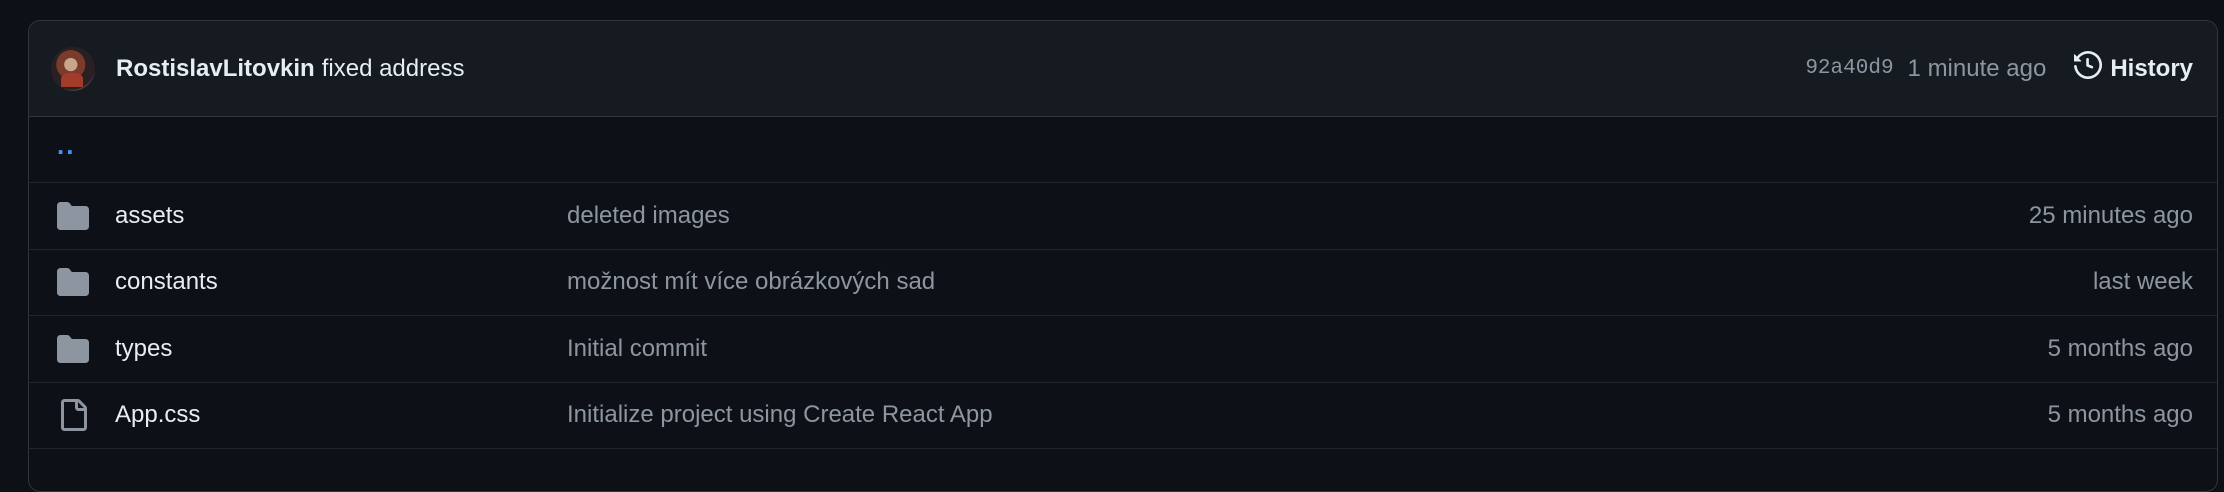 The image size is (2224, 492). What do you see at coordinates (341, 216) in the screenshot?
I see `file-name: assets` at bounding box center [341, 216].